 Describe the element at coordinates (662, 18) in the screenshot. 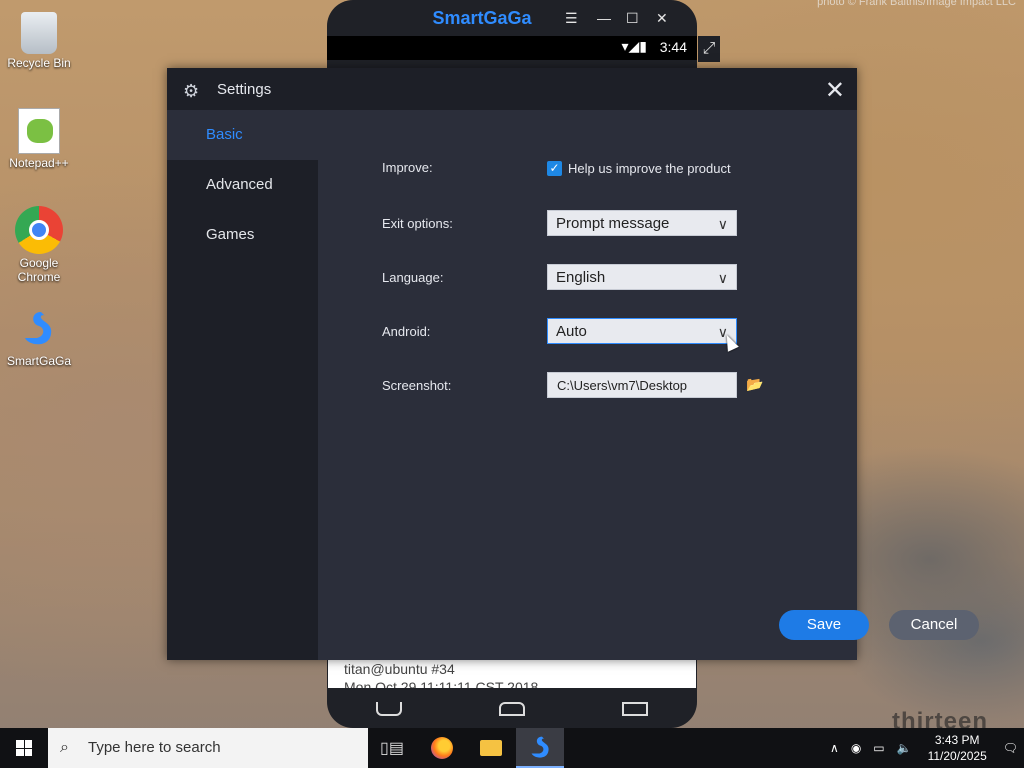

I see `close-icon: ✕` at that location.